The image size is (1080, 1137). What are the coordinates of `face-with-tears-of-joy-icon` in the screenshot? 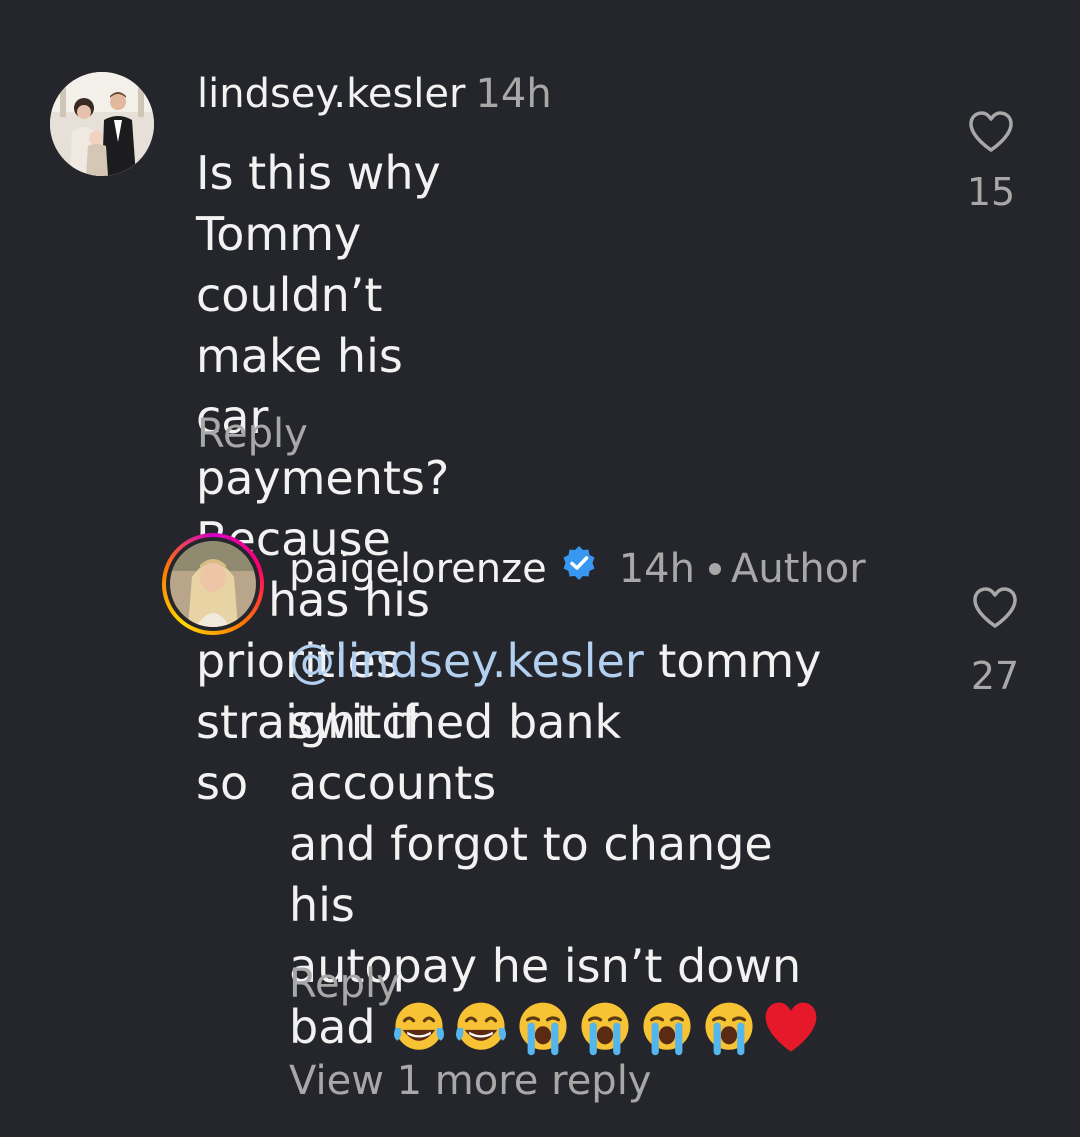 It's located at (481, 1026).